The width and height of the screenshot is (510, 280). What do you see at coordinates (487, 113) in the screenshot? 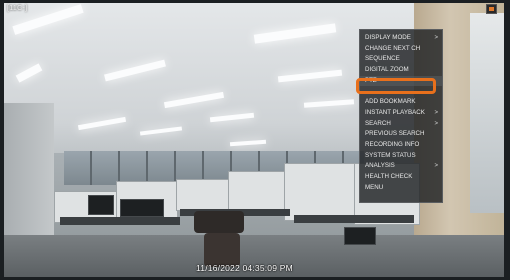
I see `right-window` at bounding box center [487, 113].